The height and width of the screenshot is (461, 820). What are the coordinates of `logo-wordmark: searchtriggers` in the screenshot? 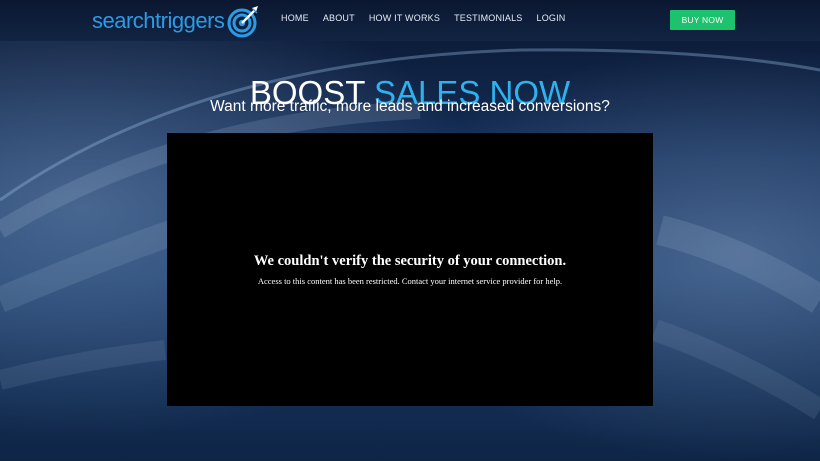 It's located at (158, 20).